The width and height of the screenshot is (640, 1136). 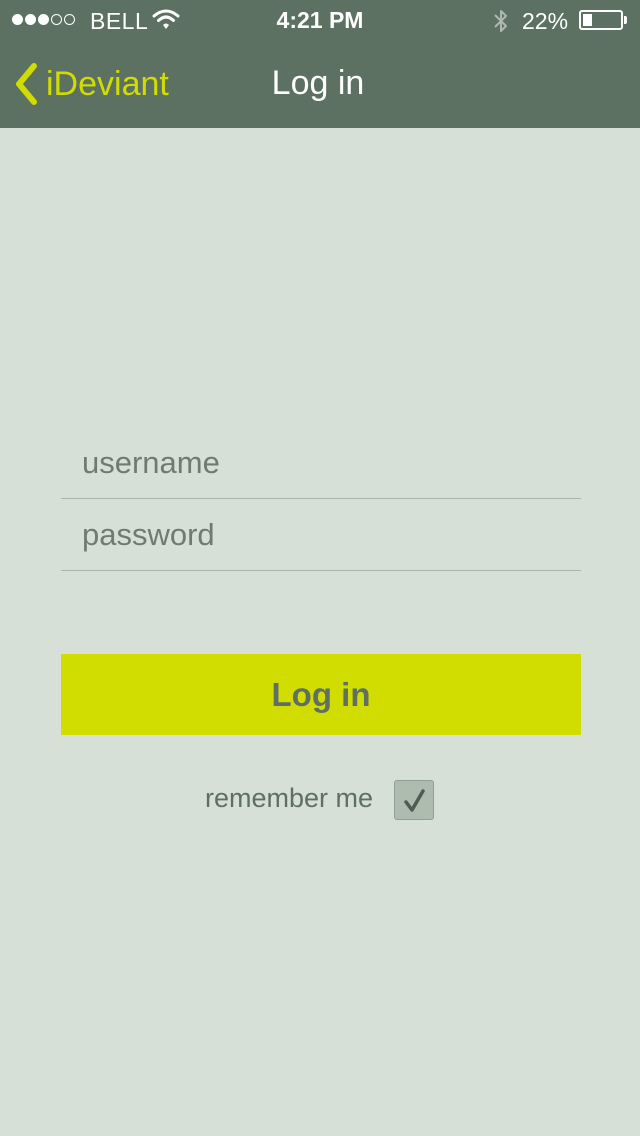 I want to click on login-button: Log in, so click(x=321, y=694).